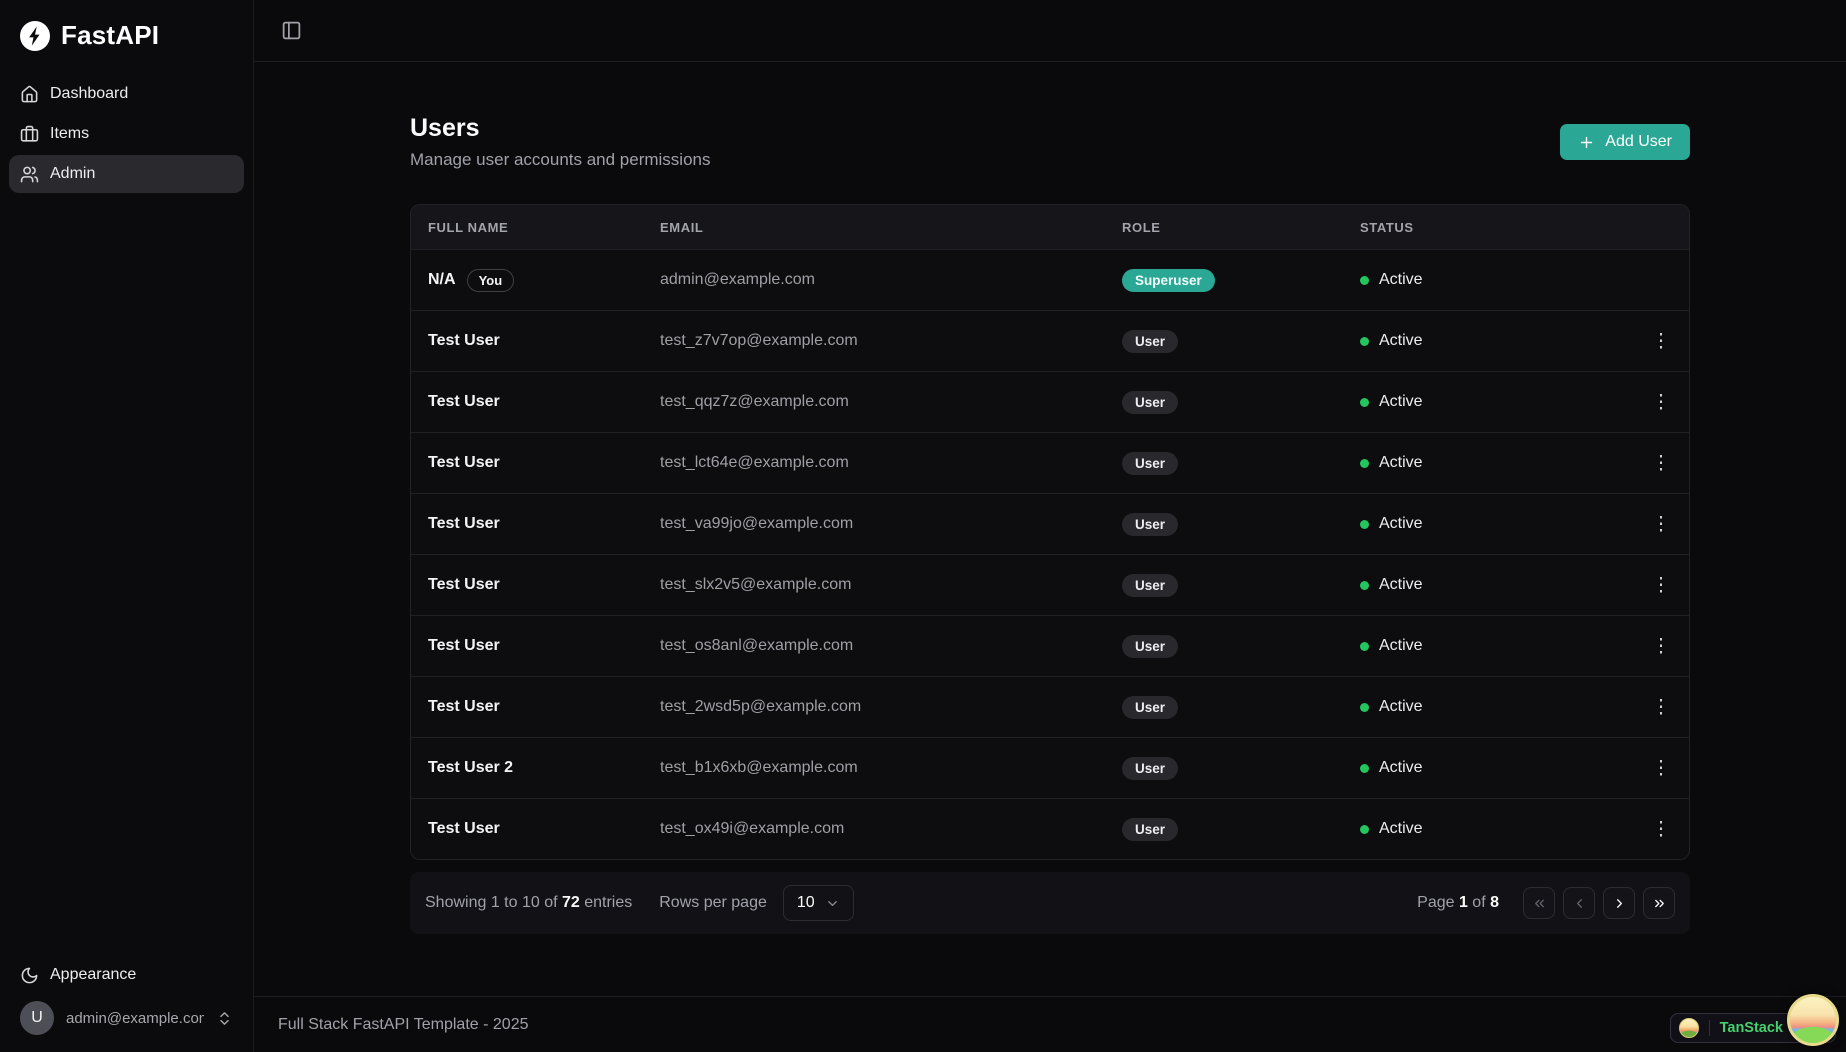  I want to click on total-pages: 8, so click(1494, 902).